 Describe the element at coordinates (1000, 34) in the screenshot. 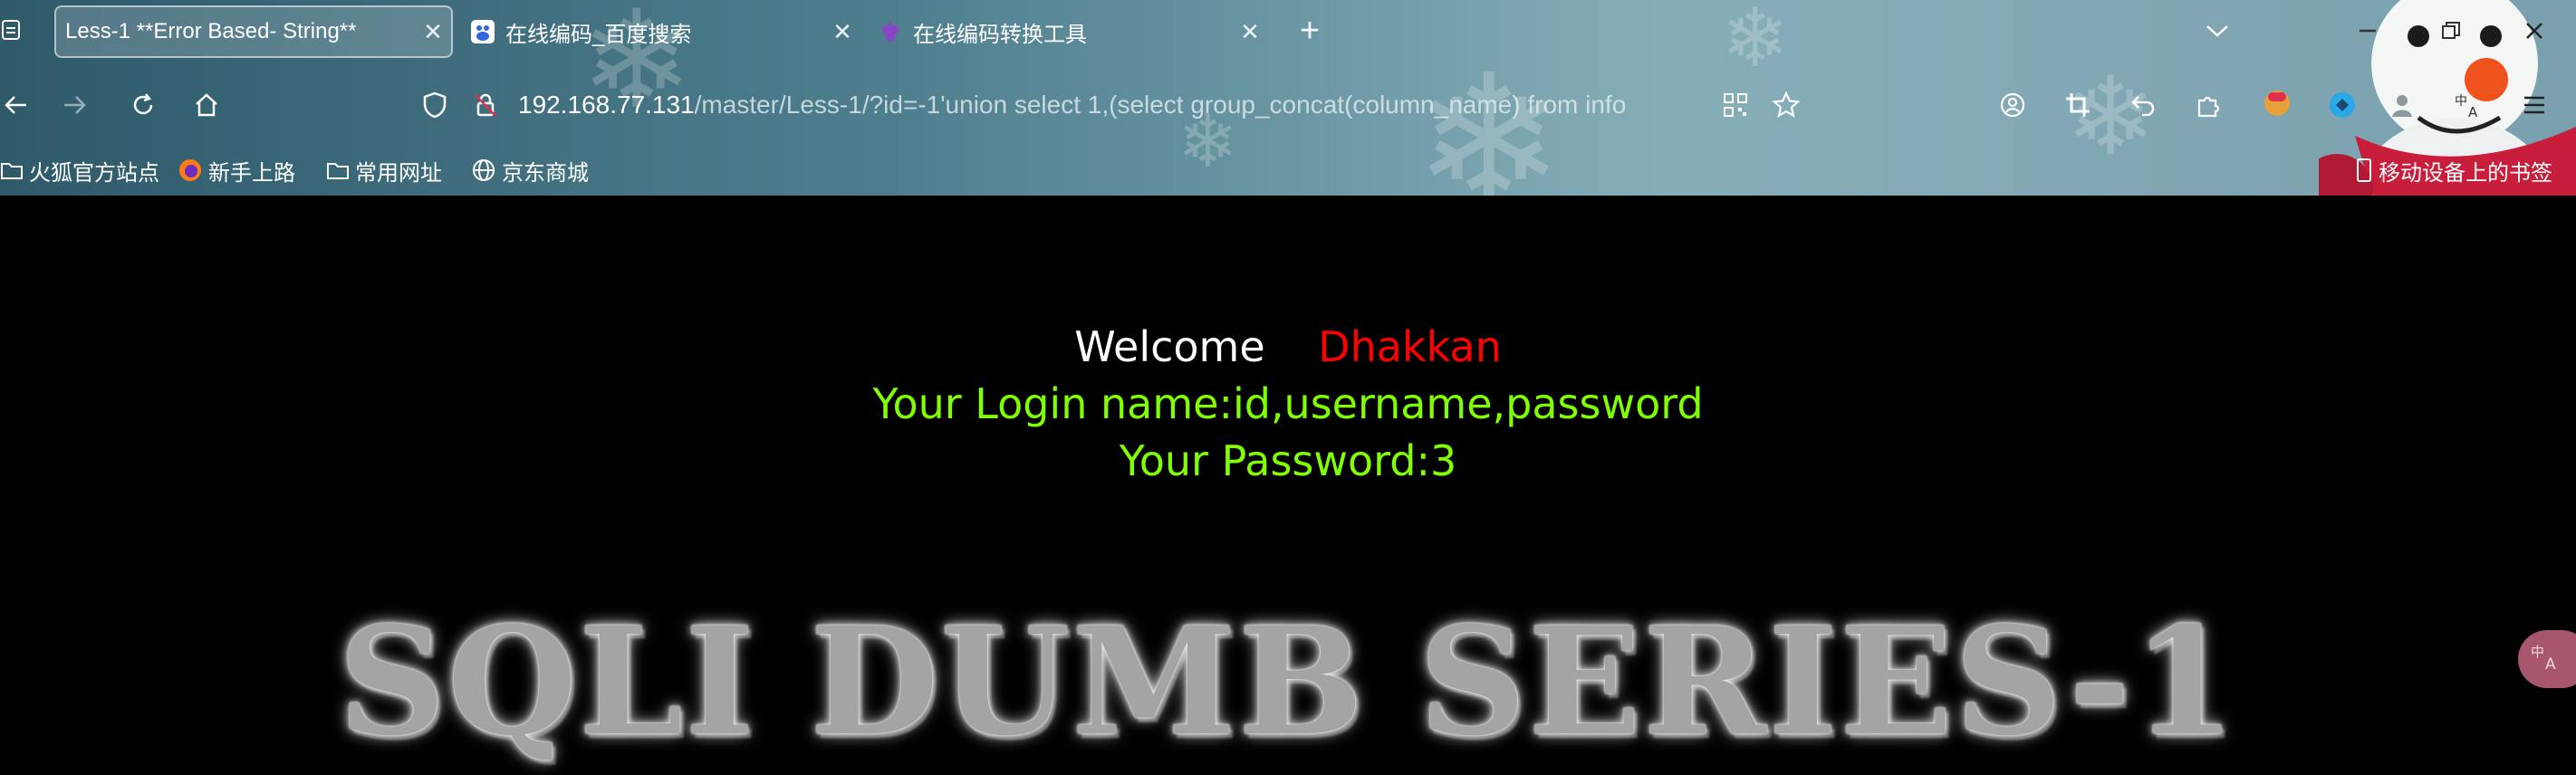

I see `tab-label: 在线编码转换工具` at that location.